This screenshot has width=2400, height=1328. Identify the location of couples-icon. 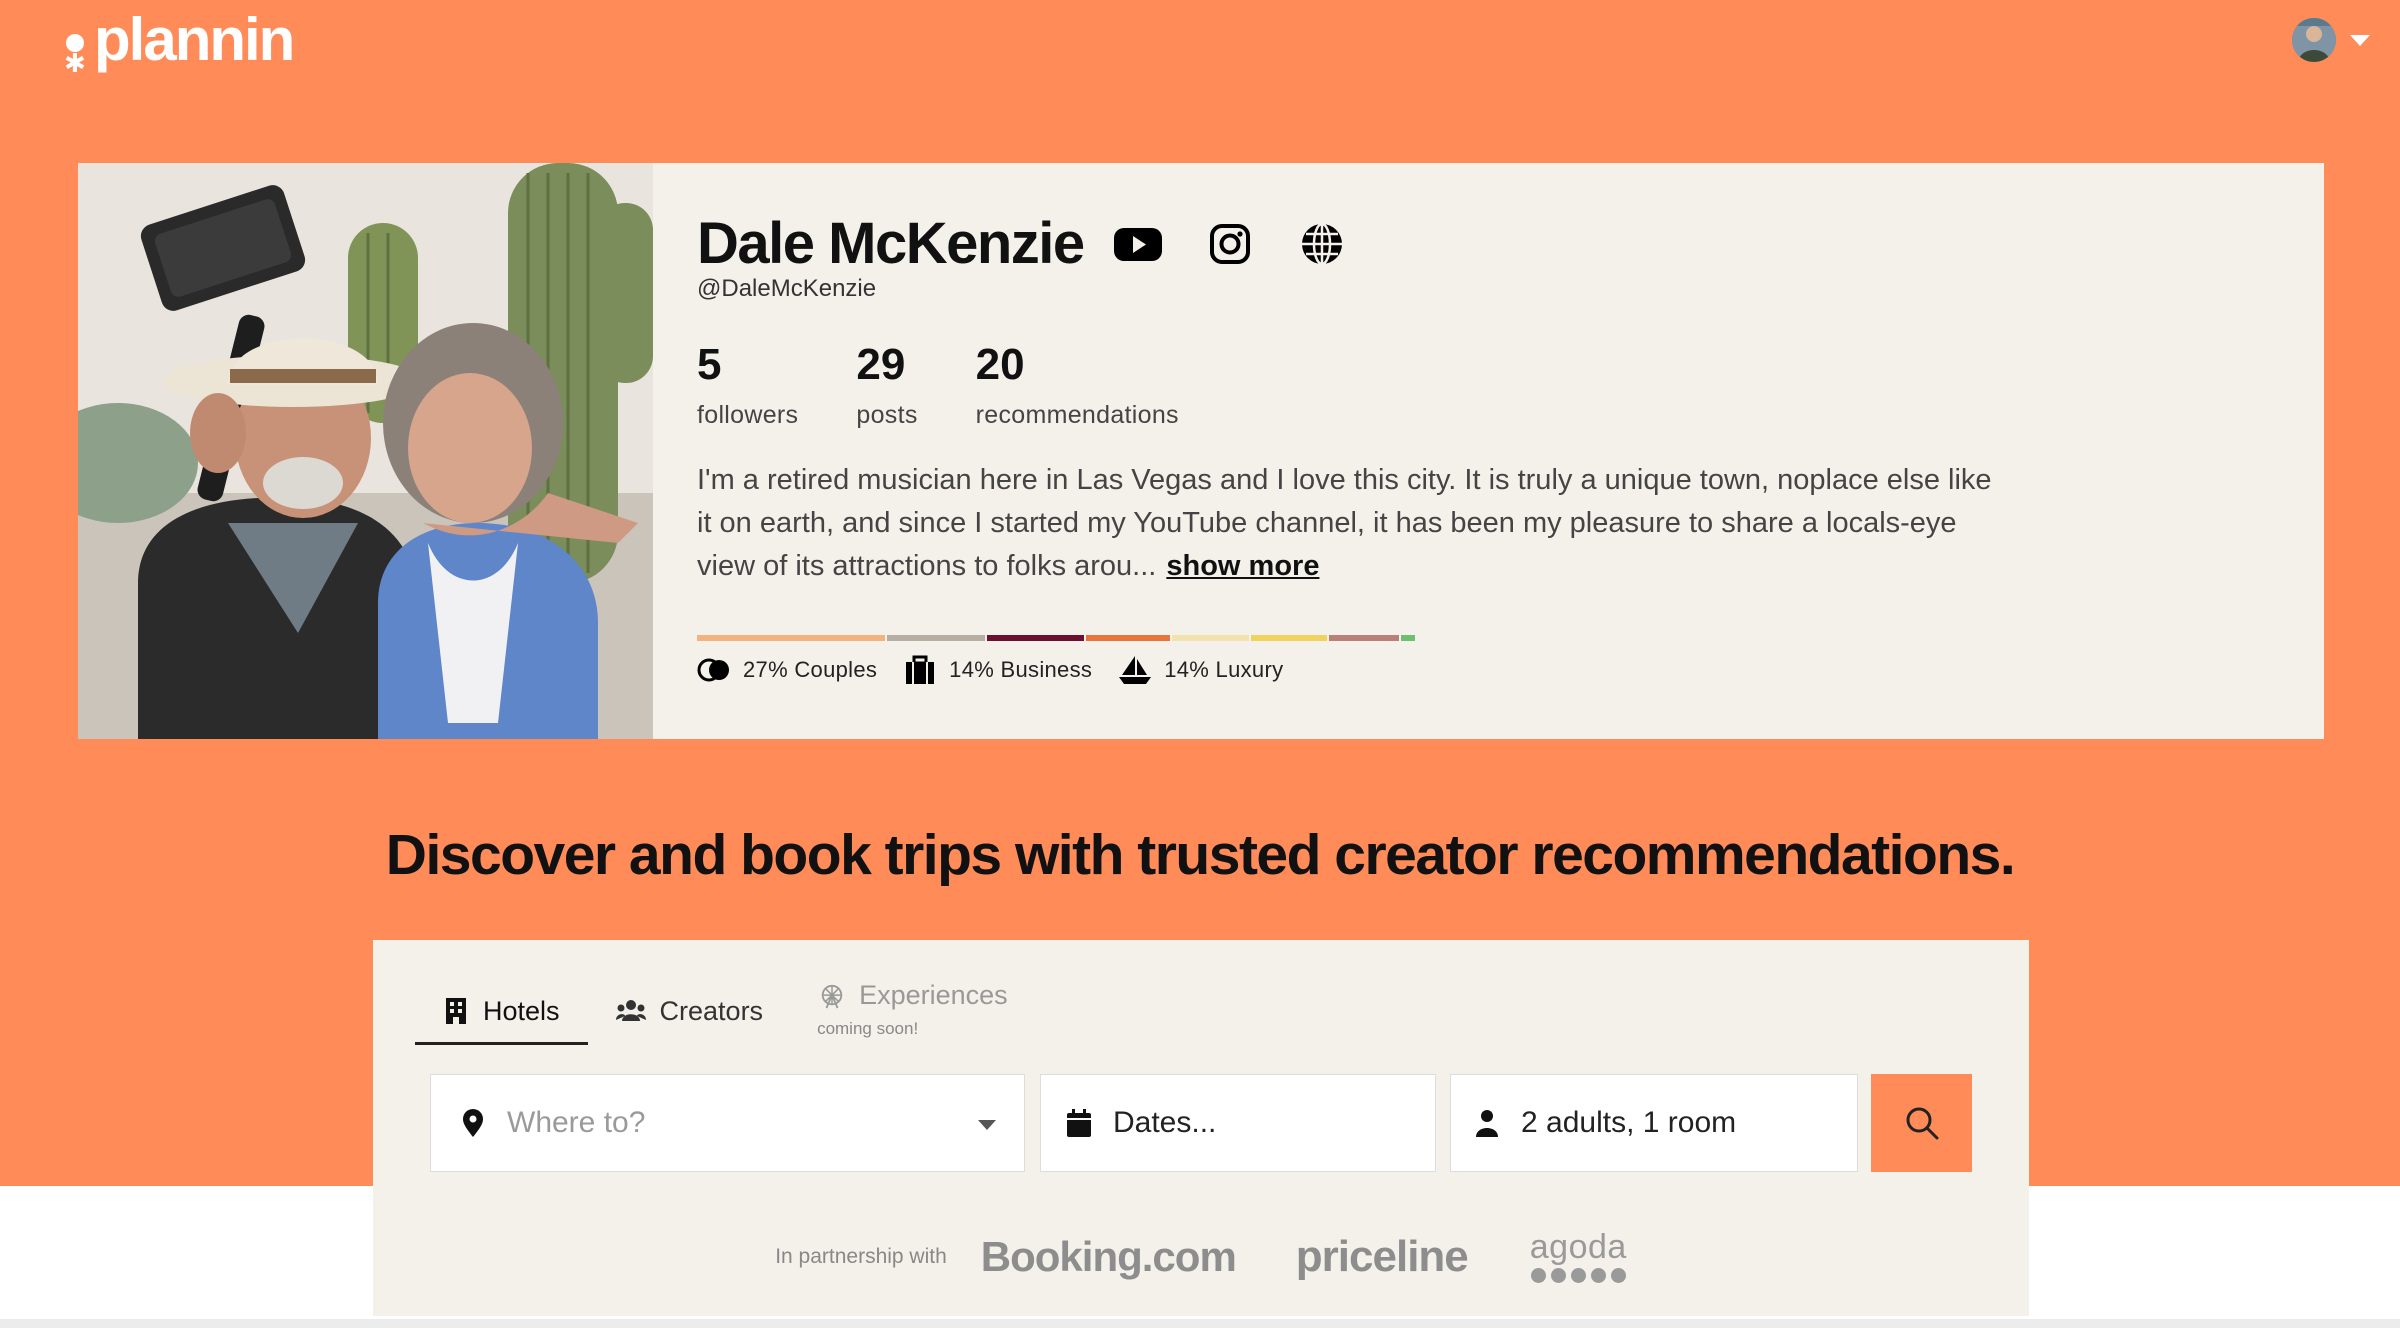
(713, 670).